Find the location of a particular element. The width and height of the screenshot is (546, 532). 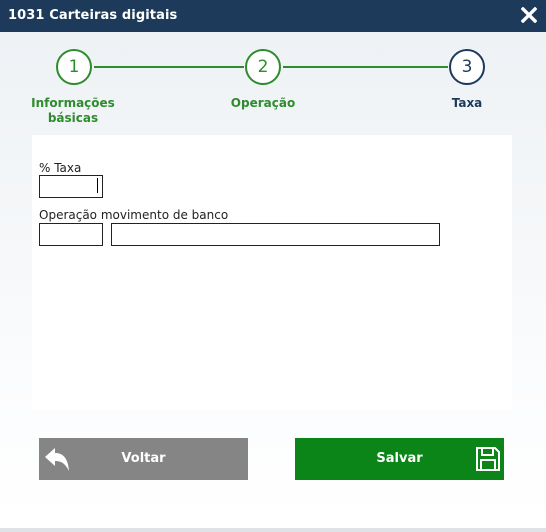

wizard-step-3-number: 3 is located at coordinates (467, 67).